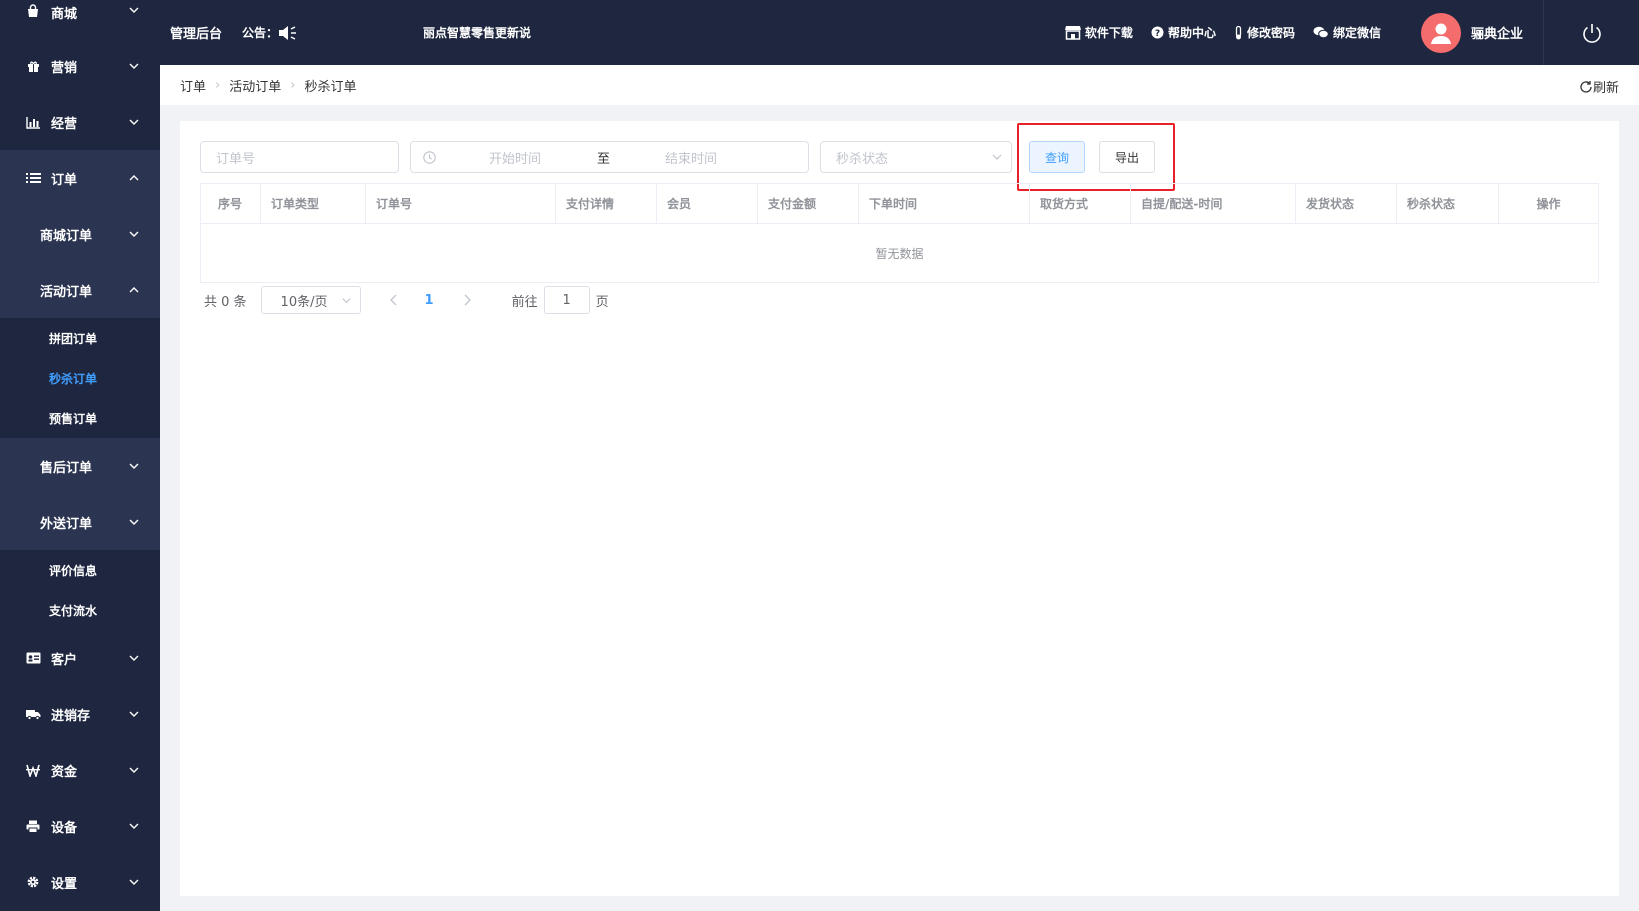 The height and width of the screenshot is (911, 1639). What do you see at coordinates (33, 826) in the screenshot?
I see `printer-icon` at bounding box center [33, 826].